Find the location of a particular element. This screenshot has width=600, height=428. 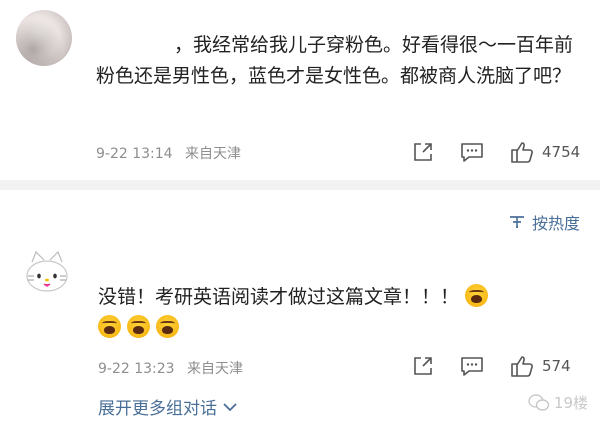

comment-body: 没错！考研英语阅读才做过这篇文章！！！ is located at coordinates (279, 297).